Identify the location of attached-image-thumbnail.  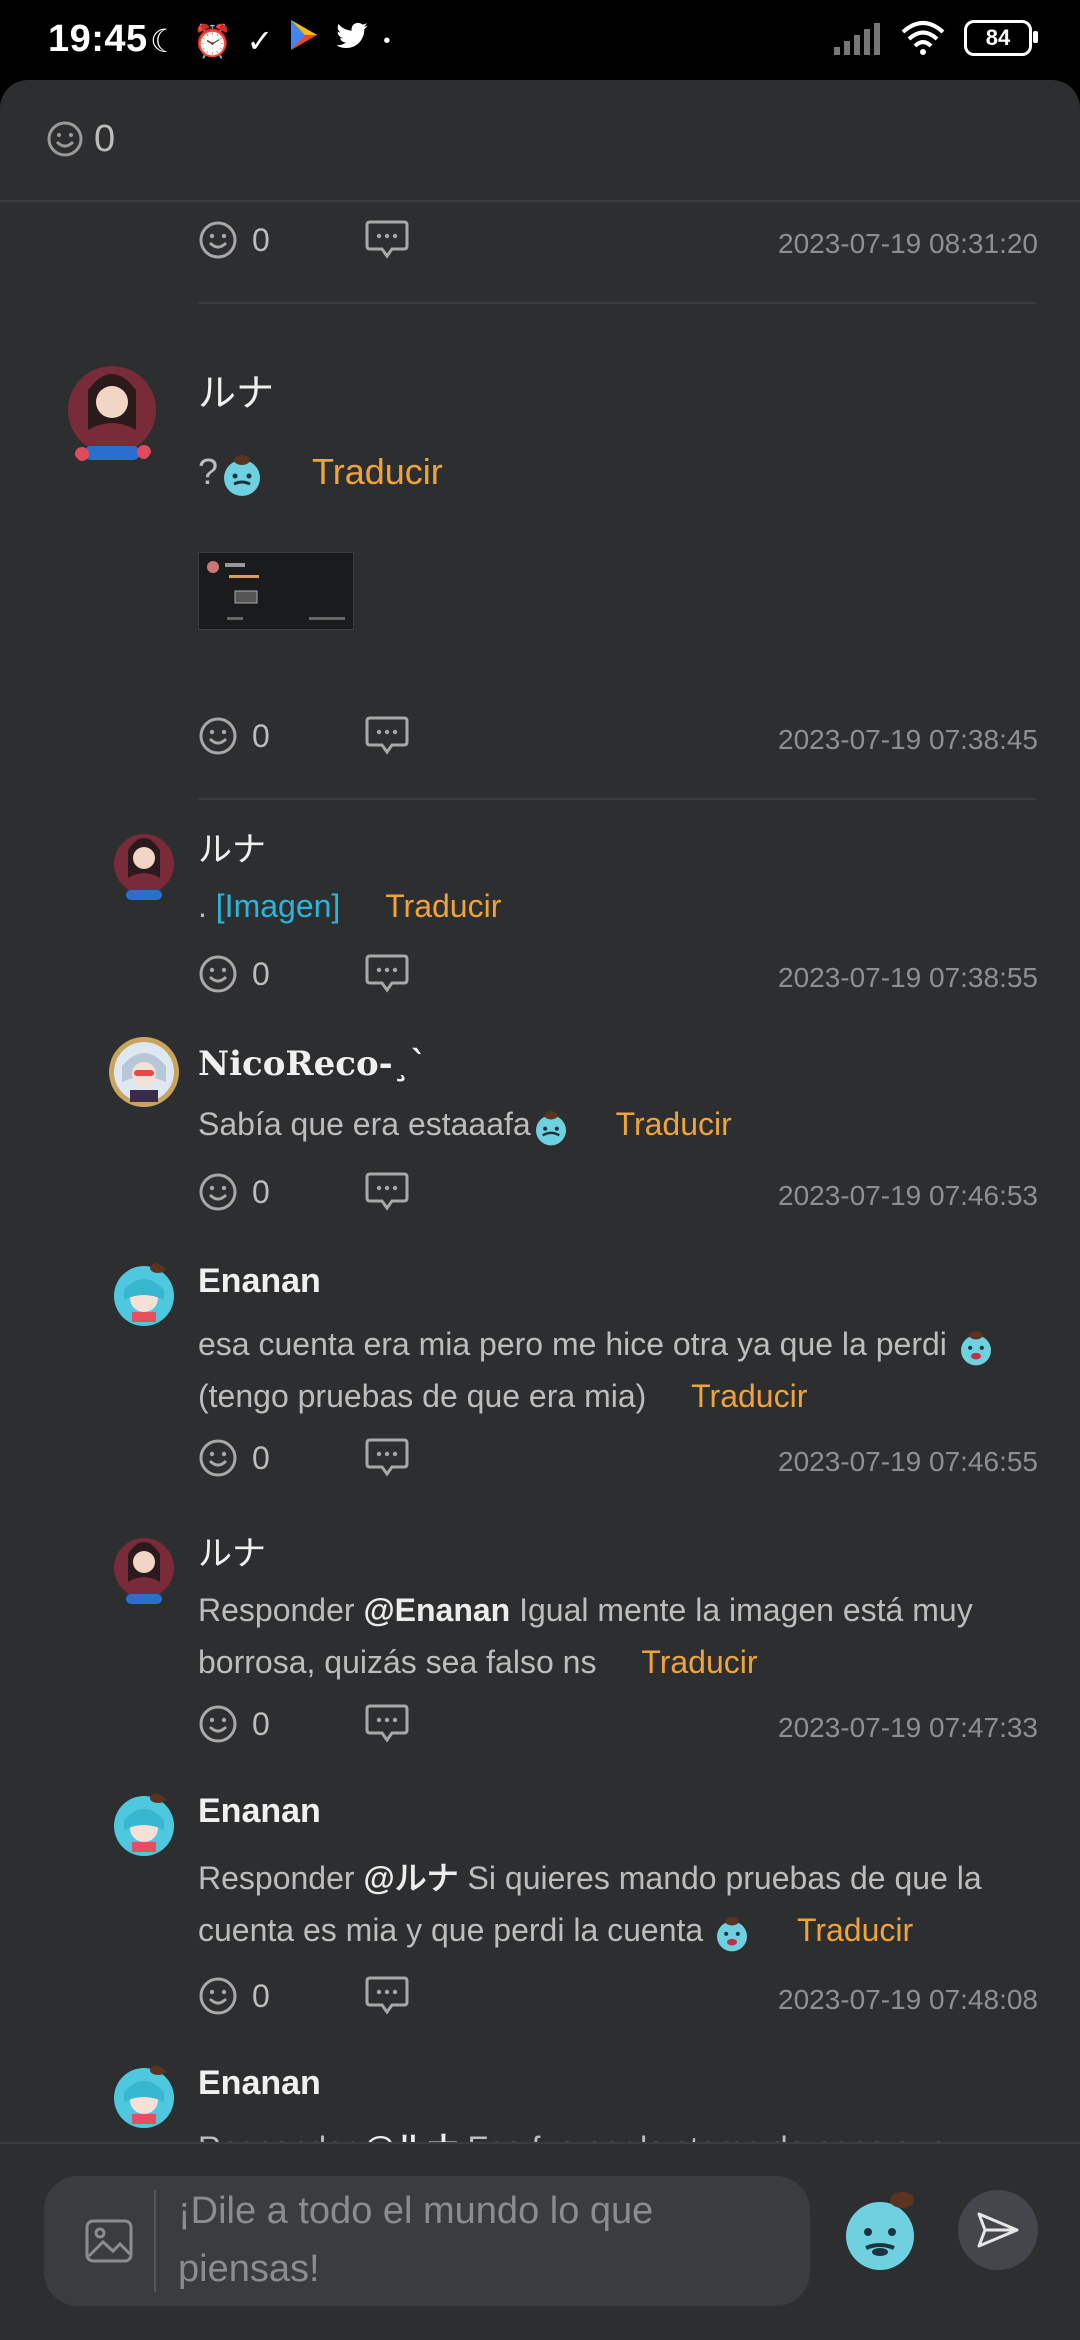
(276, 591).